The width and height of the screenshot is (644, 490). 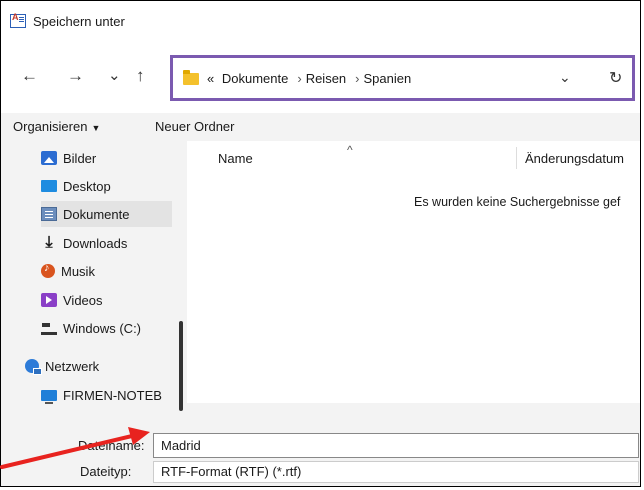 I want to click on filetype-label: Dateityp:, so click(x=106, y=471).